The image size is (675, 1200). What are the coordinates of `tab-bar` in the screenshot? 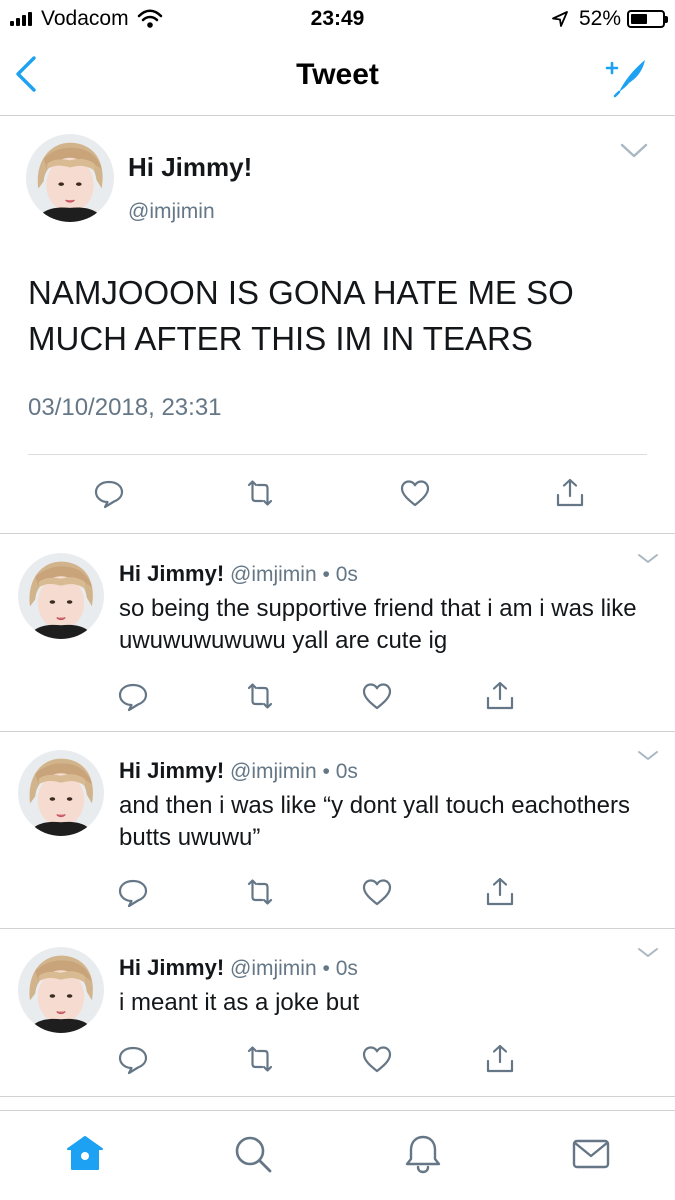 It's located at (337, 1155).